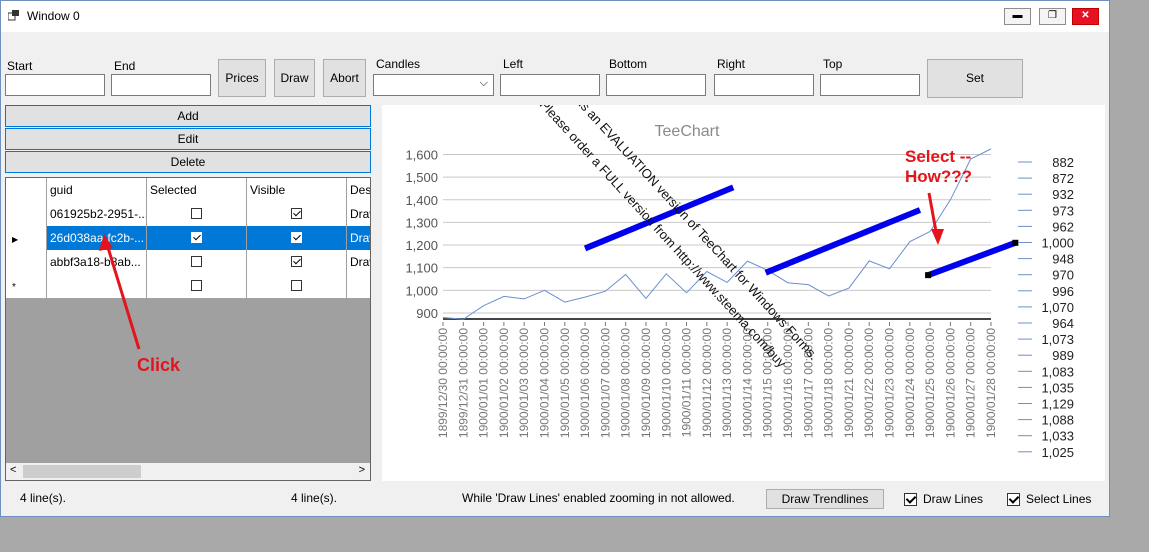 The width and height of the screenshot is (1149, 552). What do you see at coordinates (950, 383) in the screenshot?
I see `x-tick-label: 1900/01/26 00:00:00` at bounding box center [950, 383].